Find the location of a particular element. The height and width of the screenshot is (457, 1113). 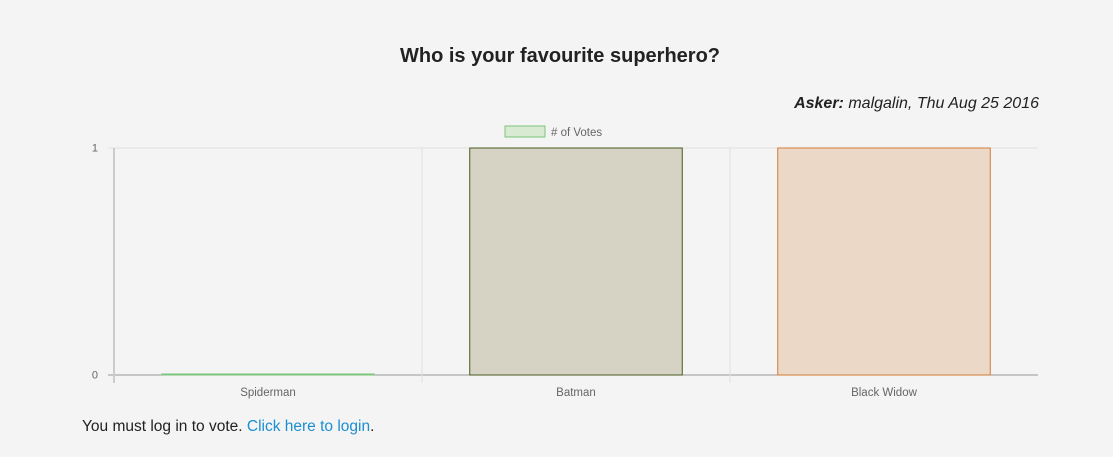

bar-spiderman is located at coordinates (268, 374).